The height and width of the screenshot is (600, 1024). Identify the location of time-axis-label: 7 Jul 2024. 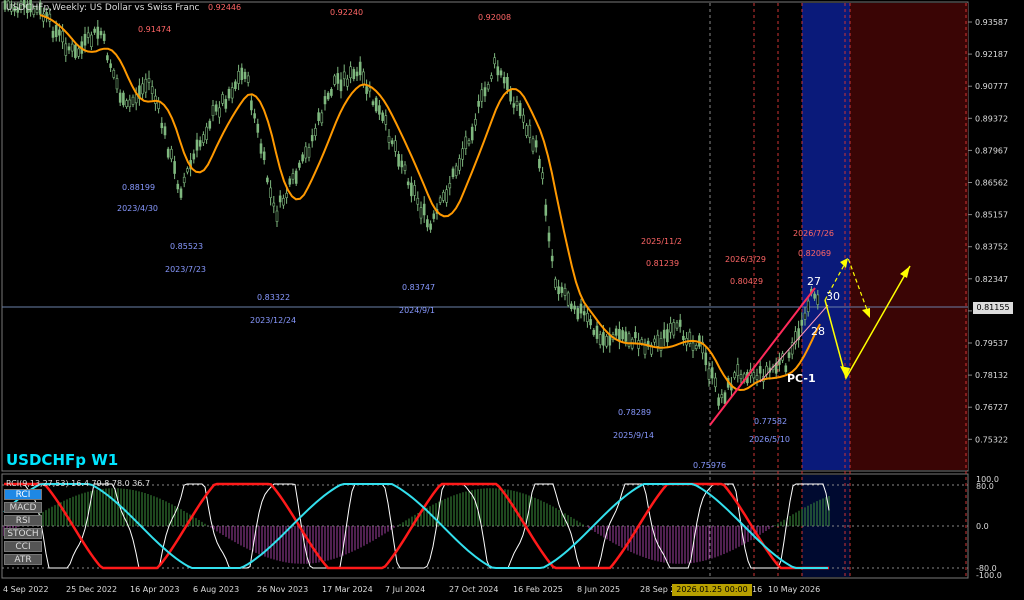
(405, 589).